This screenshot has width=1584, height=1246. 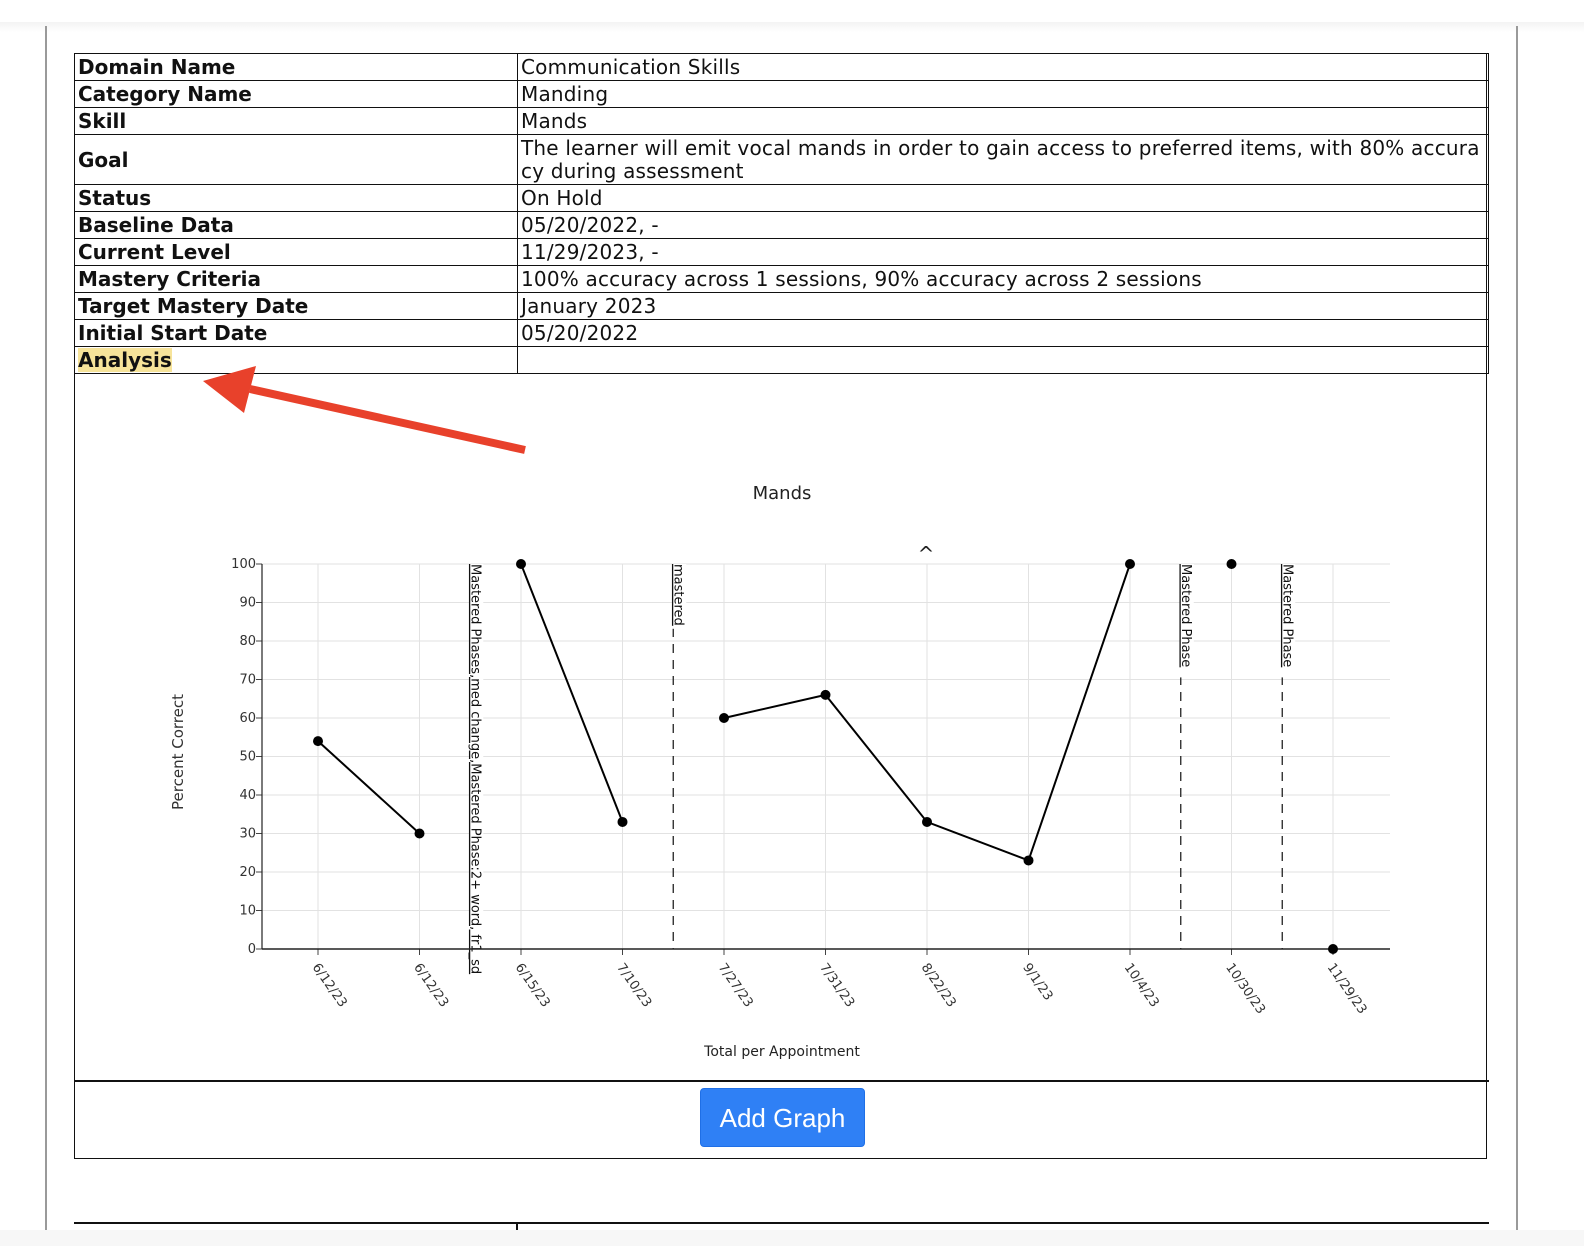 What do you see at coordinates (296, 67) in the screenshot?
I see `info-row-key: Domain Name` at bounding box center [296, 67].